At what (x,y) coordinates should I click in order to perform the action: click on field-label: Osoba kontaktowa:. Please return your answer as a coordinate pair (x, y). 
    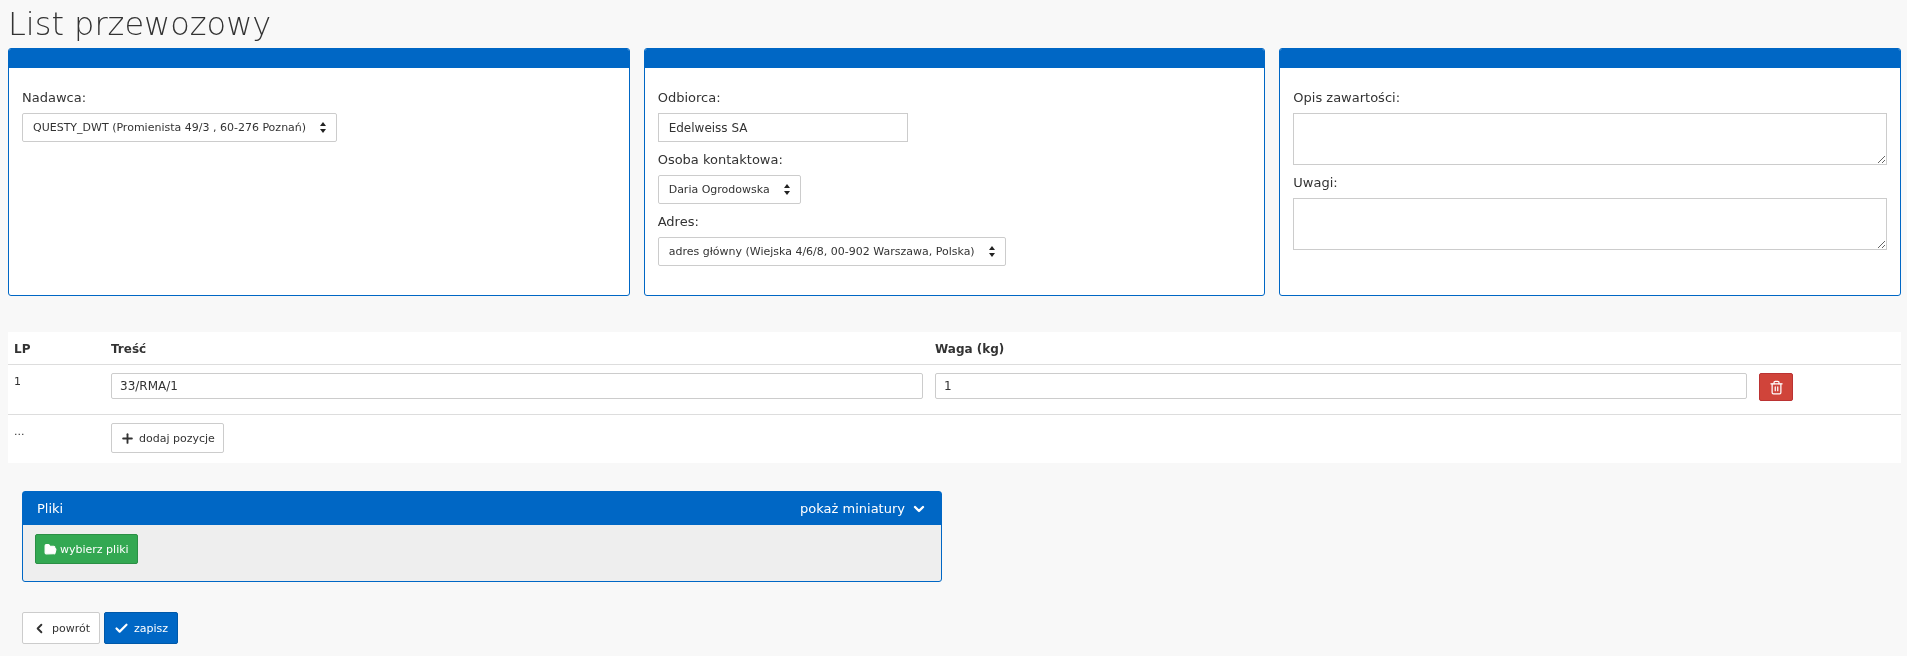
    Looking at the image, I should click on (720, 159).